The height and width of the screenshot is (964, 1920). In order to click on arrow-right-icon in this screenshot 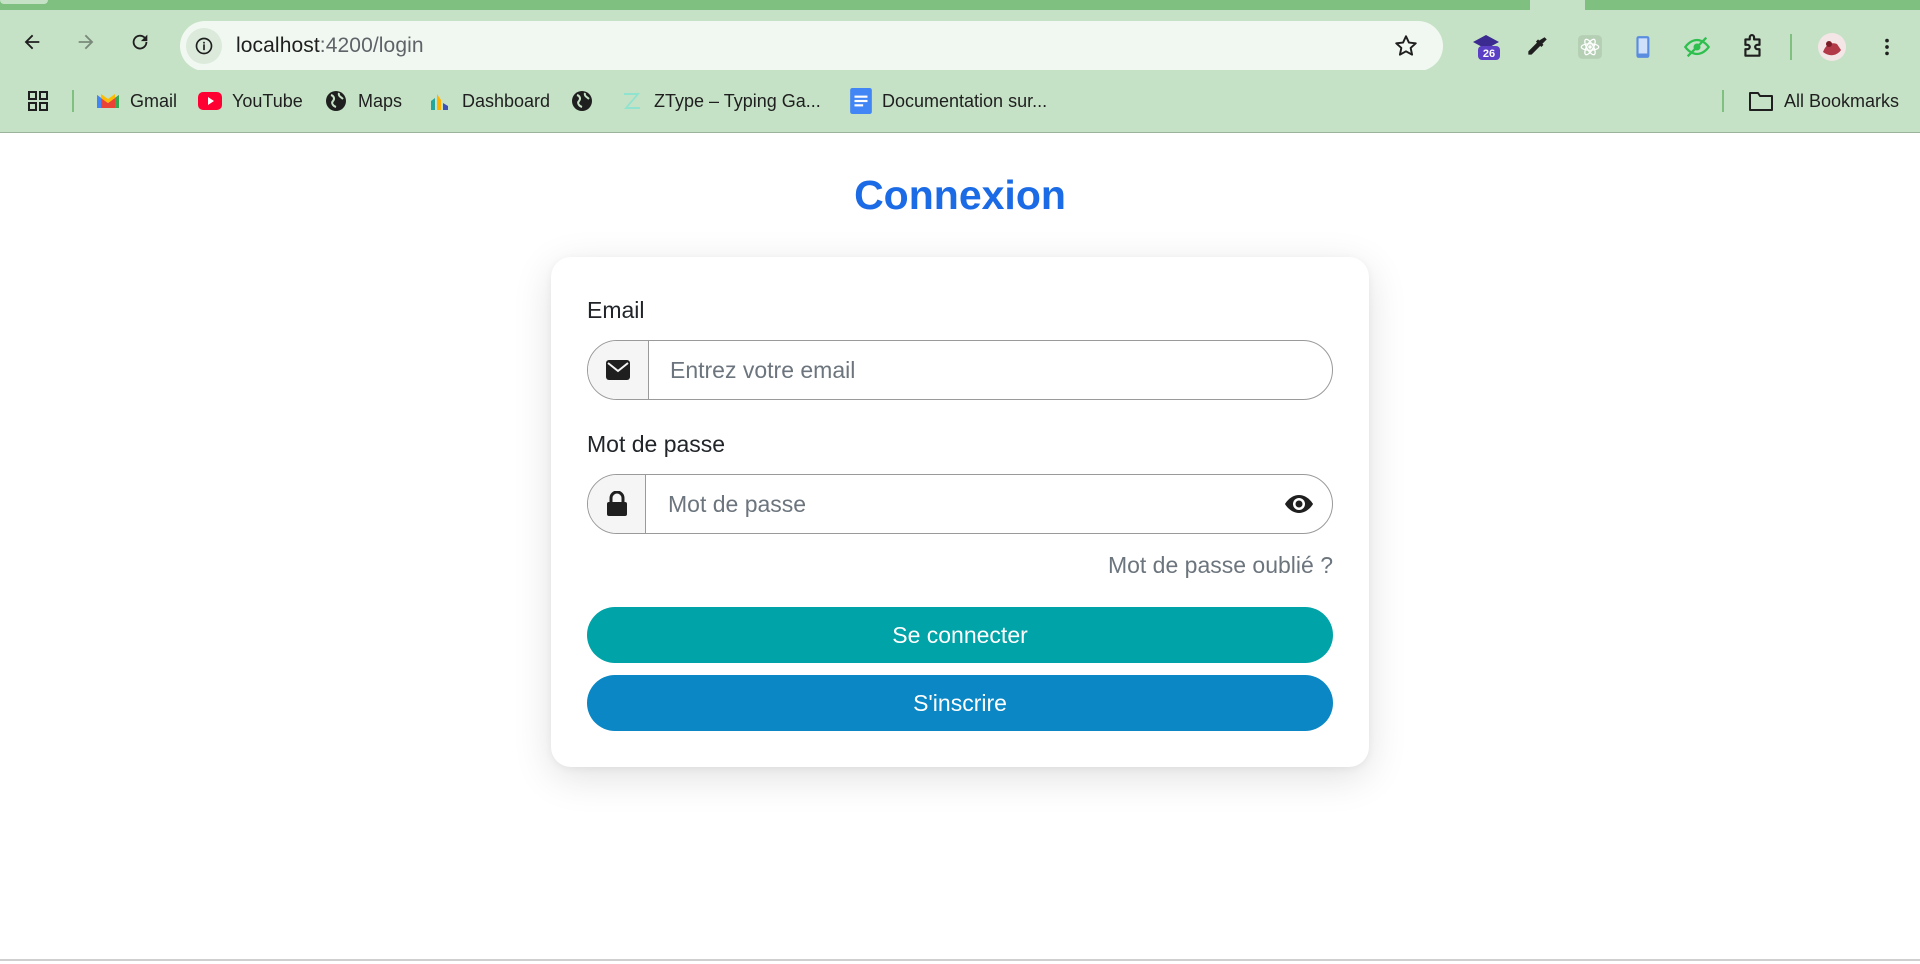, I will do `click(86, 42)`.